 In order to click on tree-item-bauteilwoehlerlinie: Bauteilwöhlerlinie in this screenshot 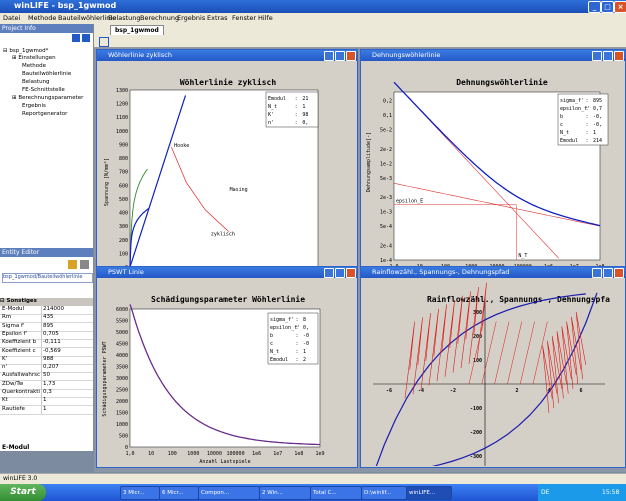, I will do `click(46, 74)`.